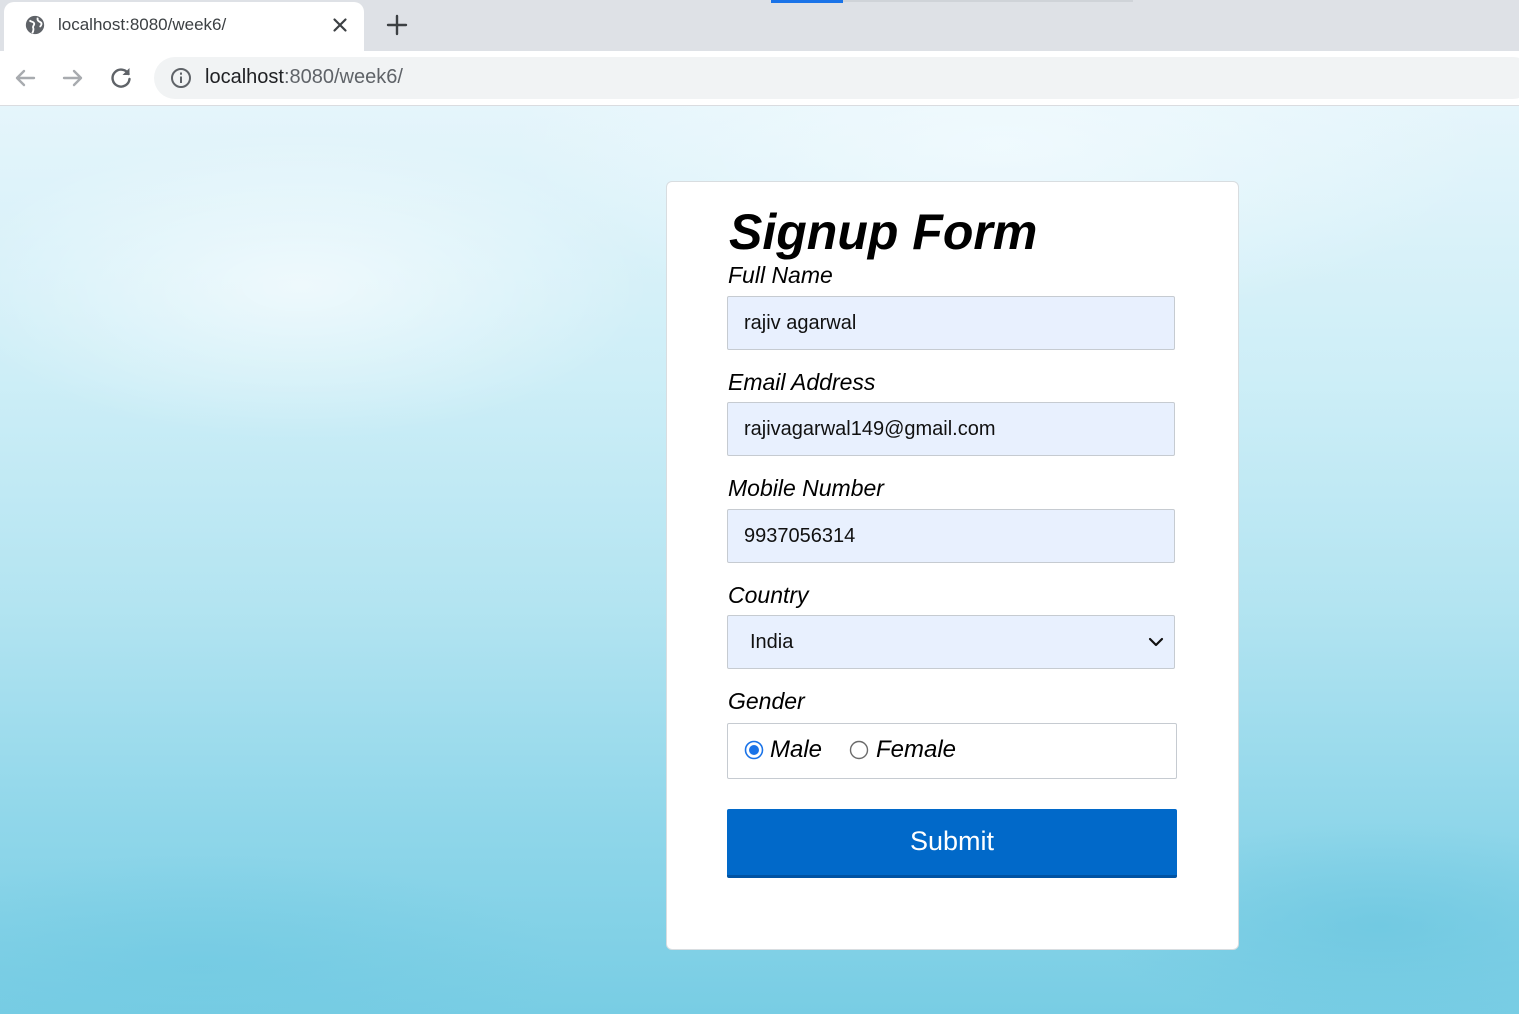 The image size is (1519, 1014). What do you see at coordinates (244, 77) in the screenshot?
I see `url-host: localhost` at bounding box center [244, 77].